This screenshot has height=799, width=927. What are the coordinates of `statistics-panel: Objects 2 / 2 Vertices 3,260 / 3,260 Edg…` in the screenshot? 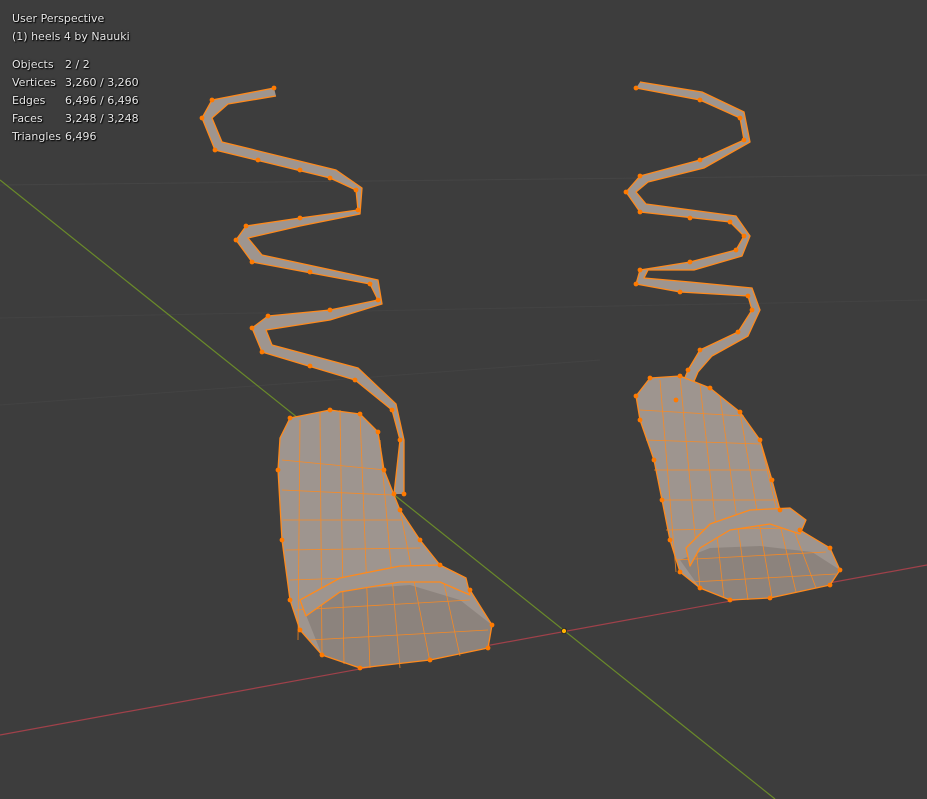 It's located at (75, 101).